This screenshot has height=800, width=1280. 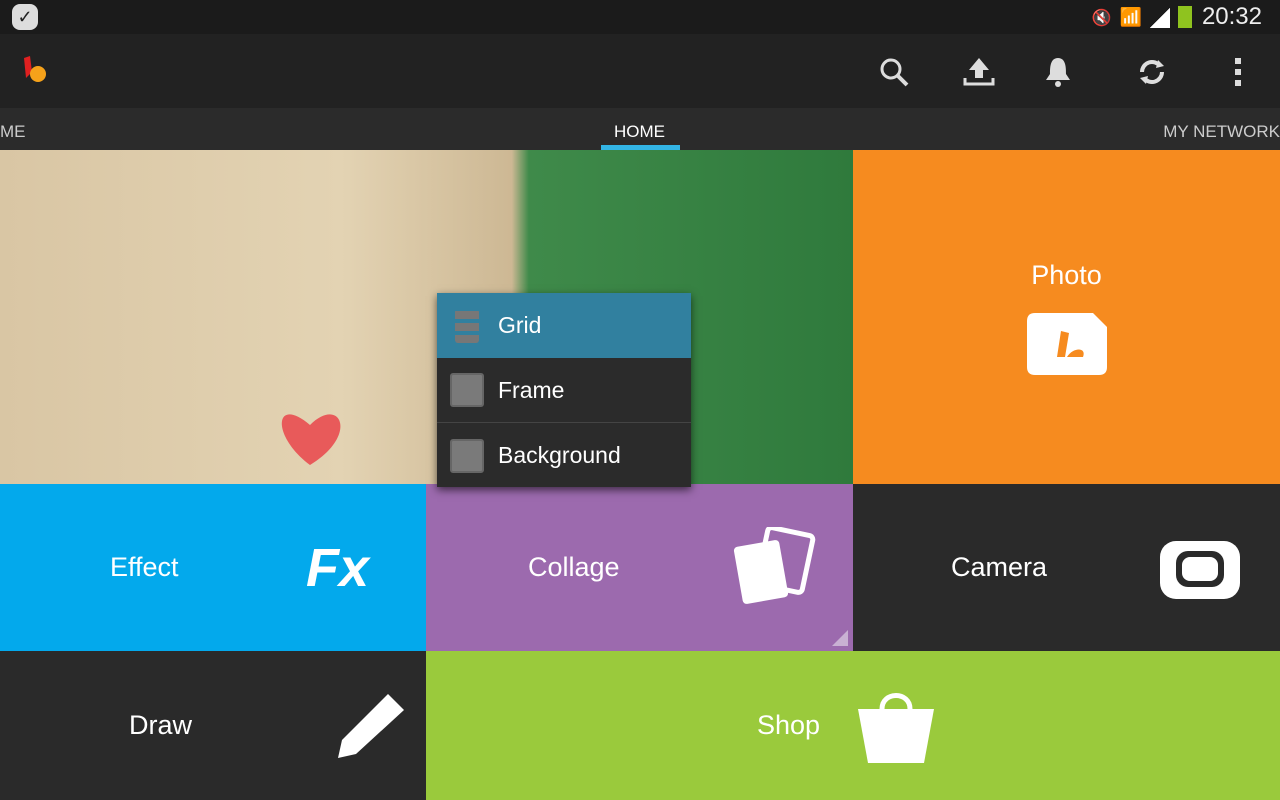 I want to click on photo-icon, so click(x=1066, y=343).